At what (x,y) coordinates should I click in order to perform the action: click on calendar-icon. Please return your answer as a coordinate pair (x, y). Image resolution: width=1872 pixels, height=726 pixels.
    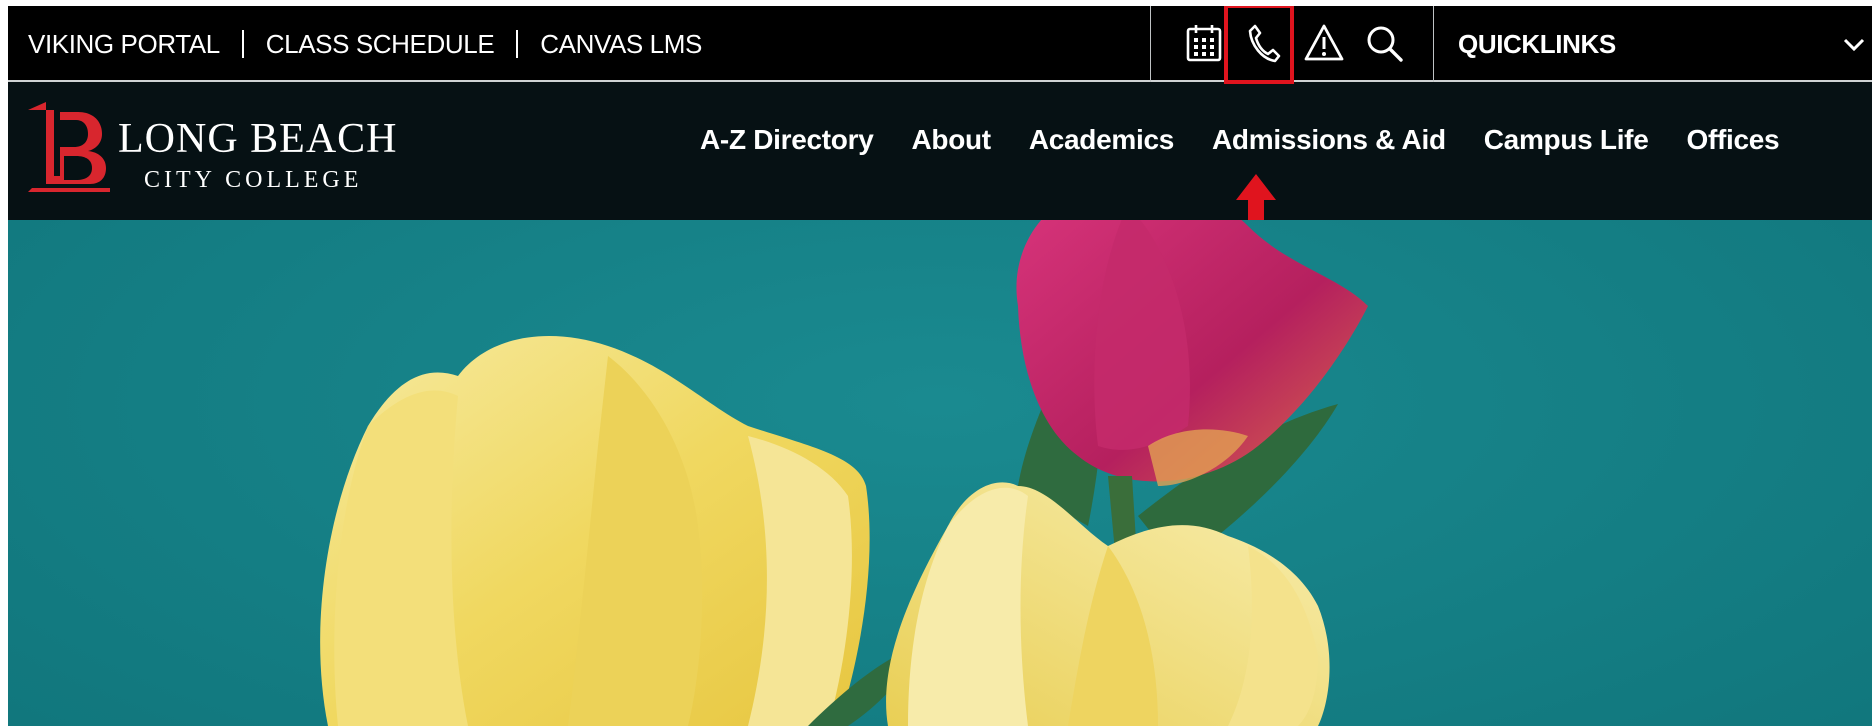
    Looking at the image, I should click on (1204, 43).